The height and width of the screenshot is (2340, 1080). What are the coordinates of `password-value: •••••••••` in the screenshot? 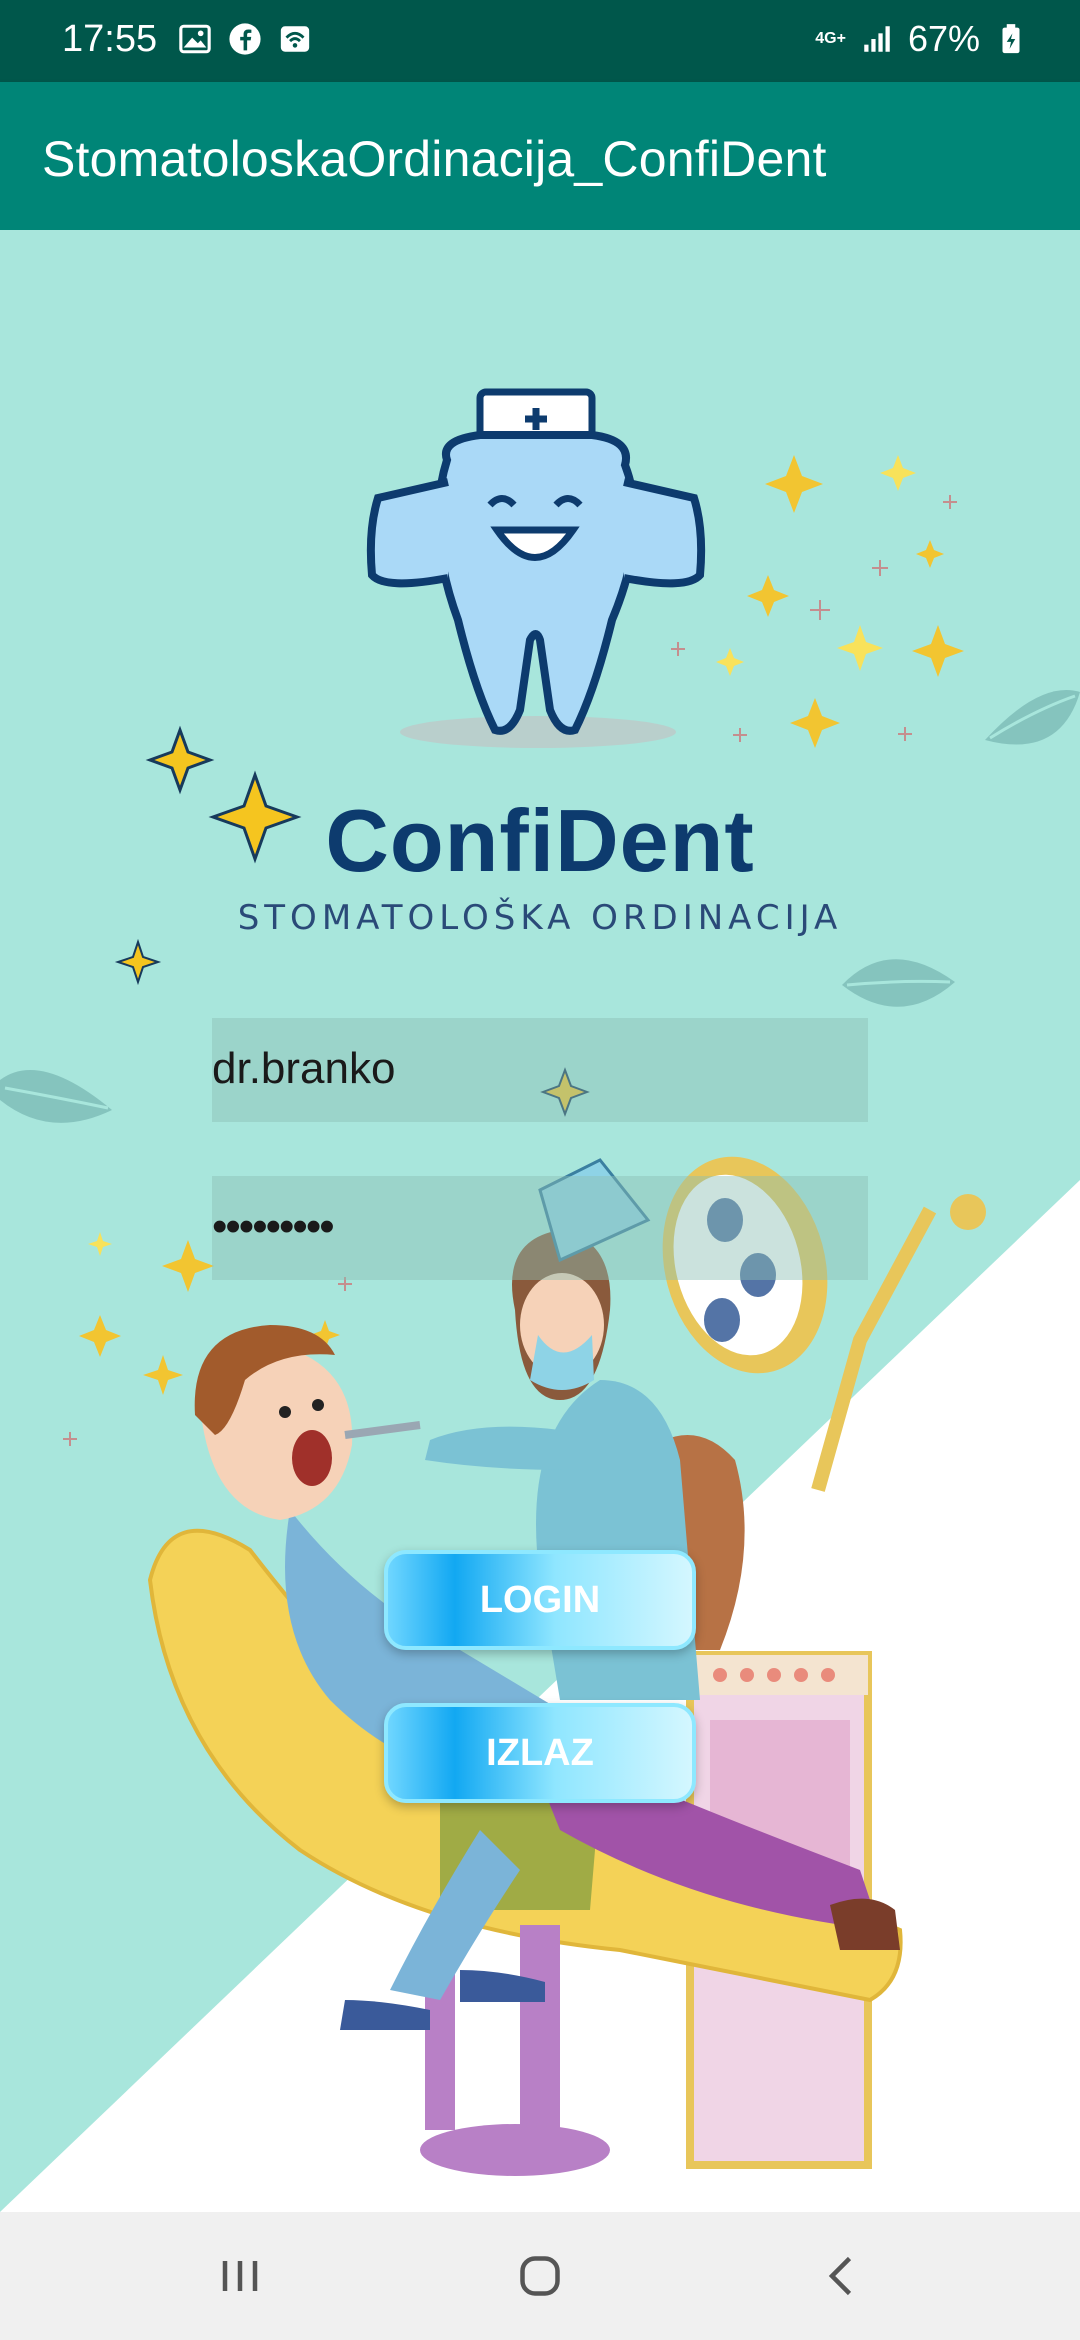 It's located at (273, 1226).